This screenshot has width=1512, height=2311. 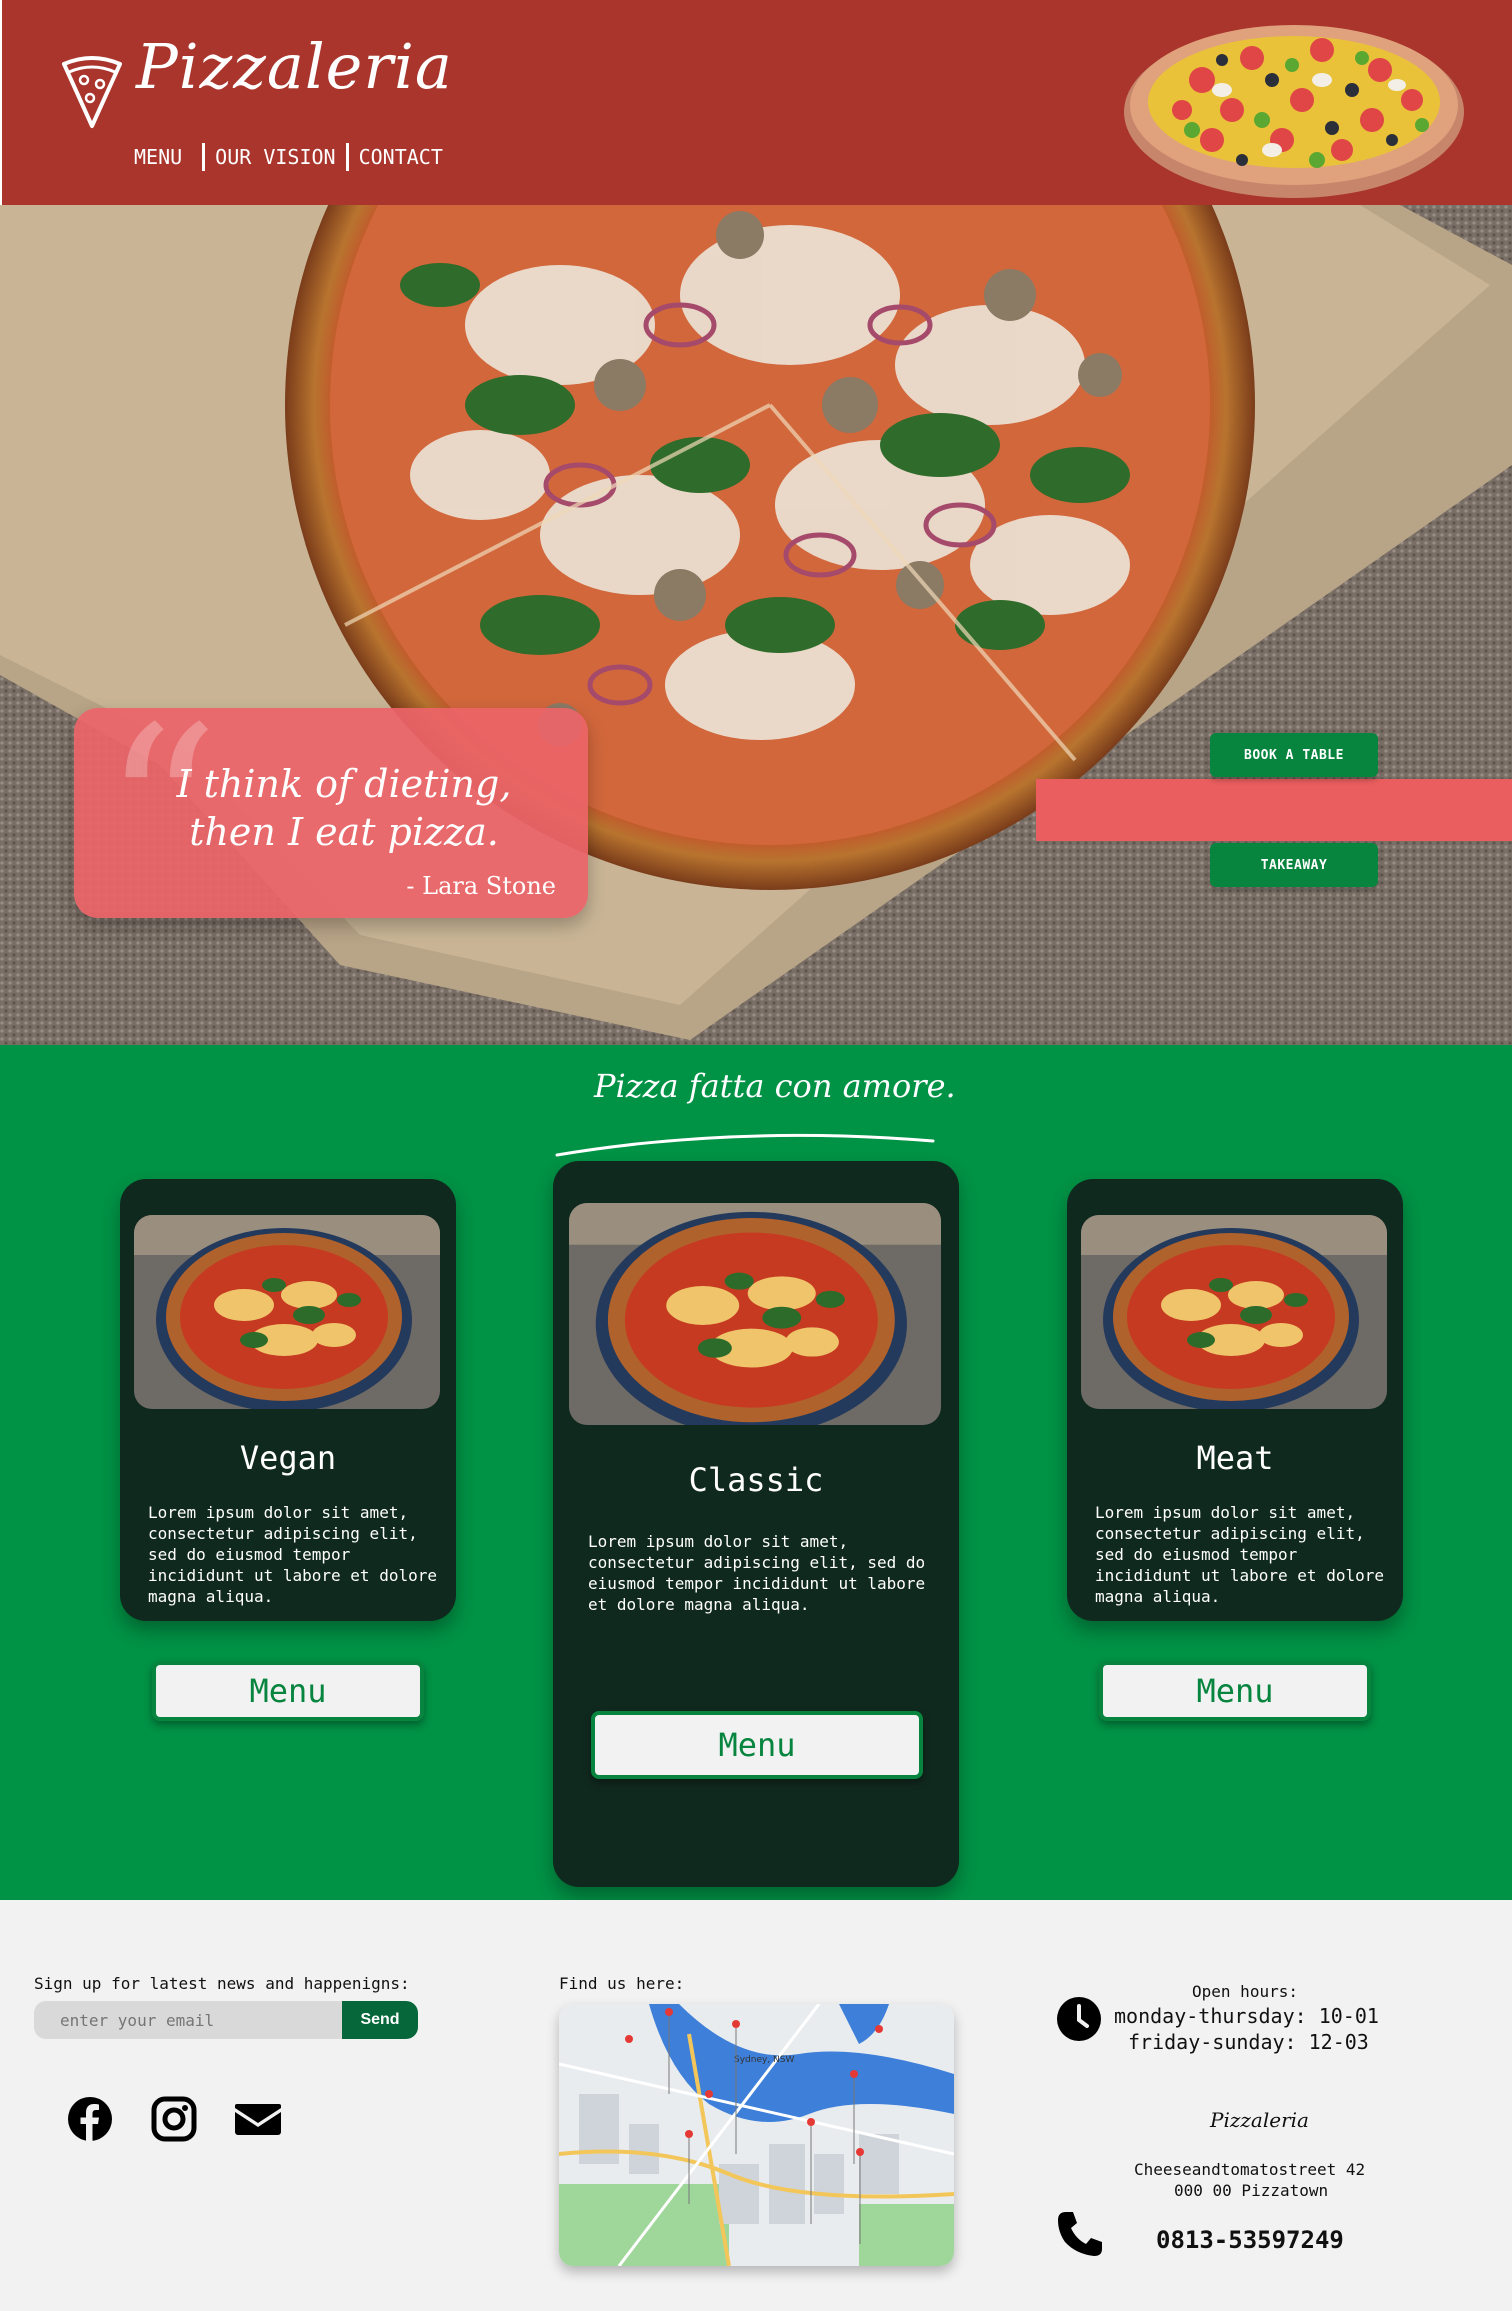 I want to click on phone-number: 0813-53597249, so click(x=1250, y=2240).